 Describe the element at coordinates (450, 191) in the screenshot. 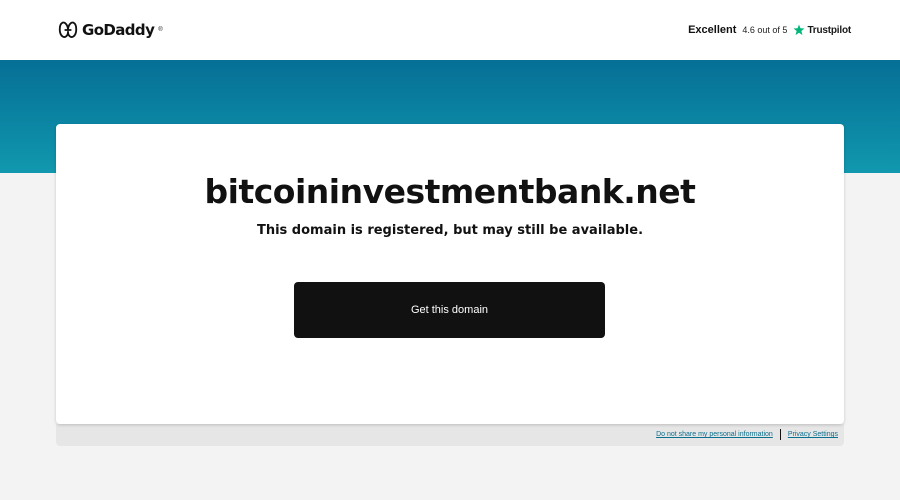

I see `domain-name: bitcoininvestmentbank.net` at that location.